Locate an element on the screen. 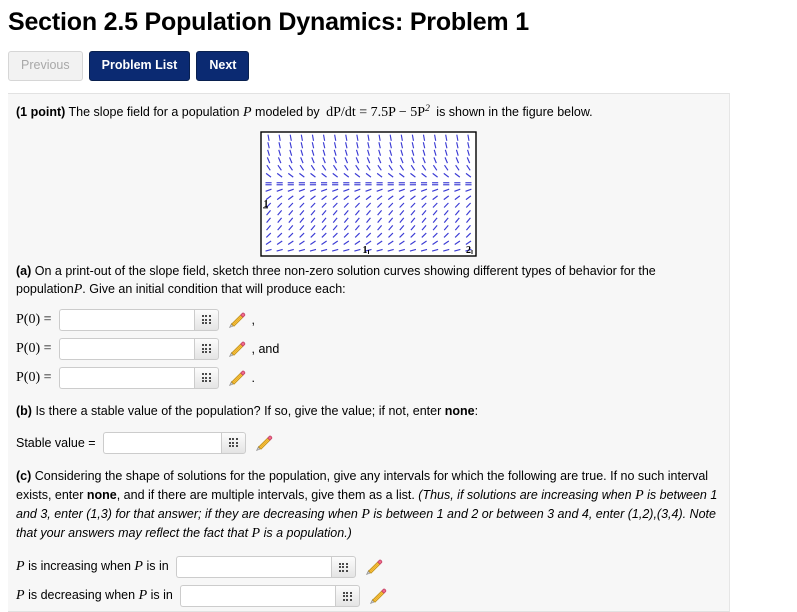 Image resolution: width=797 pixels, height=612 pixels. part-a-trail-1: , is located at coordinates (253, 319).